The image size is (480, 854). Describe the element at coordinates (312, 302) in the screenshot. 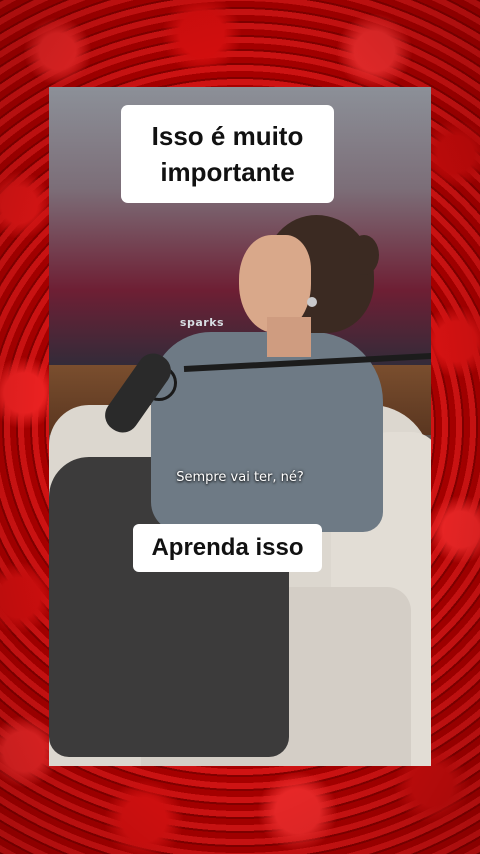

I see `earring` at that location.